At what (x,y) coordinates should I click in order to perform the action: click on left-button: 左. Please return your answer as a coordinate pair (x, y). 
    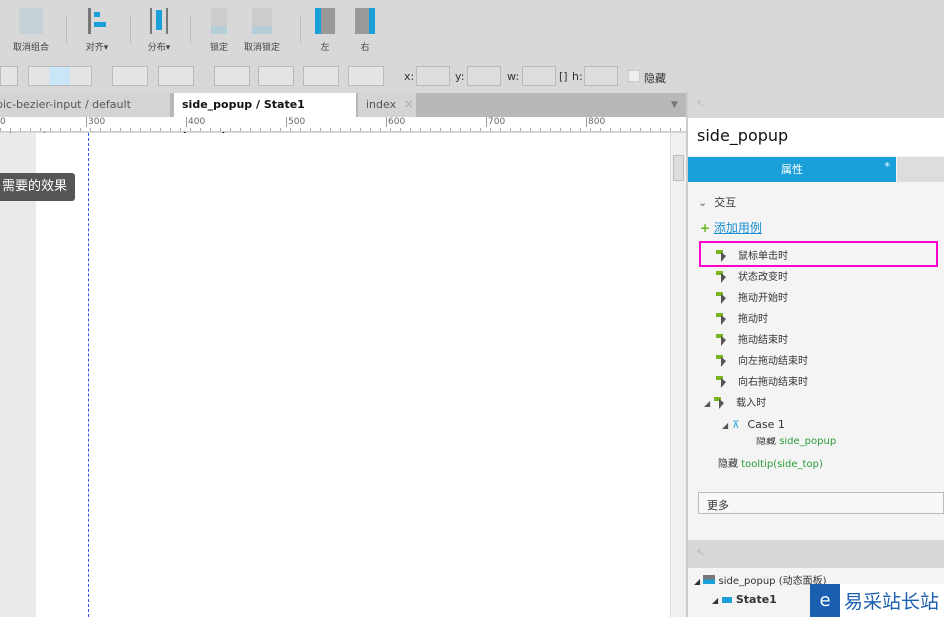
    Looking at the image, I should click on (325, 30).